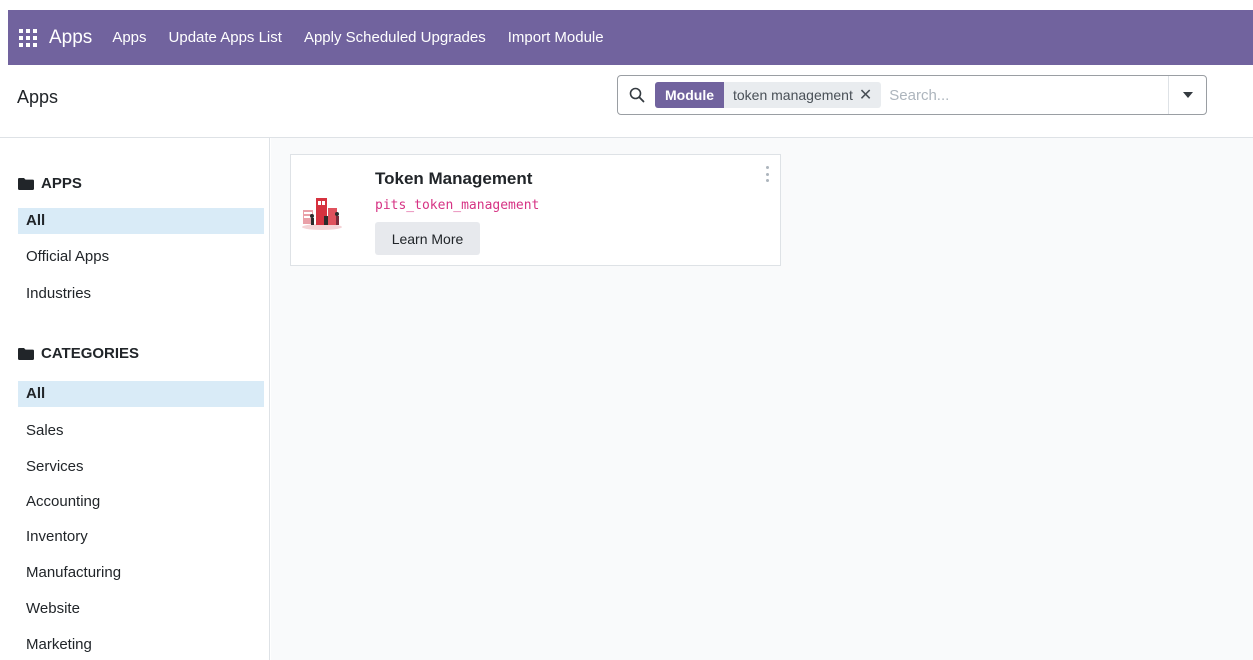 The height and width of the screenshot is (660, 1253). I want to click on nav-item-apply-scheduled-upgrades: Apply Scheduled Upgrades, so click(395, 37).